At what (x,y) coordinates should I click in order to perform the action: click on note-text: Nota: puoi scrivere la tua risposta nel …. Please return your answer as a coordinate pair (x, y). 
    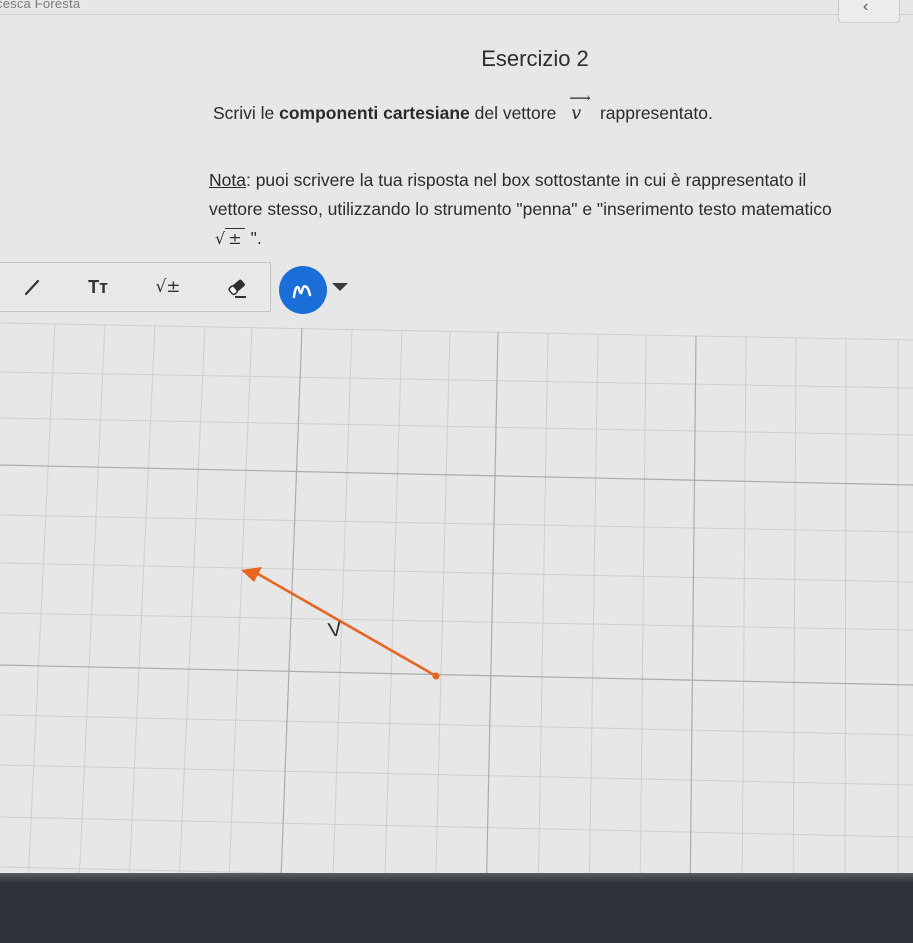
    Looking at the image, I should click on (529, 209).